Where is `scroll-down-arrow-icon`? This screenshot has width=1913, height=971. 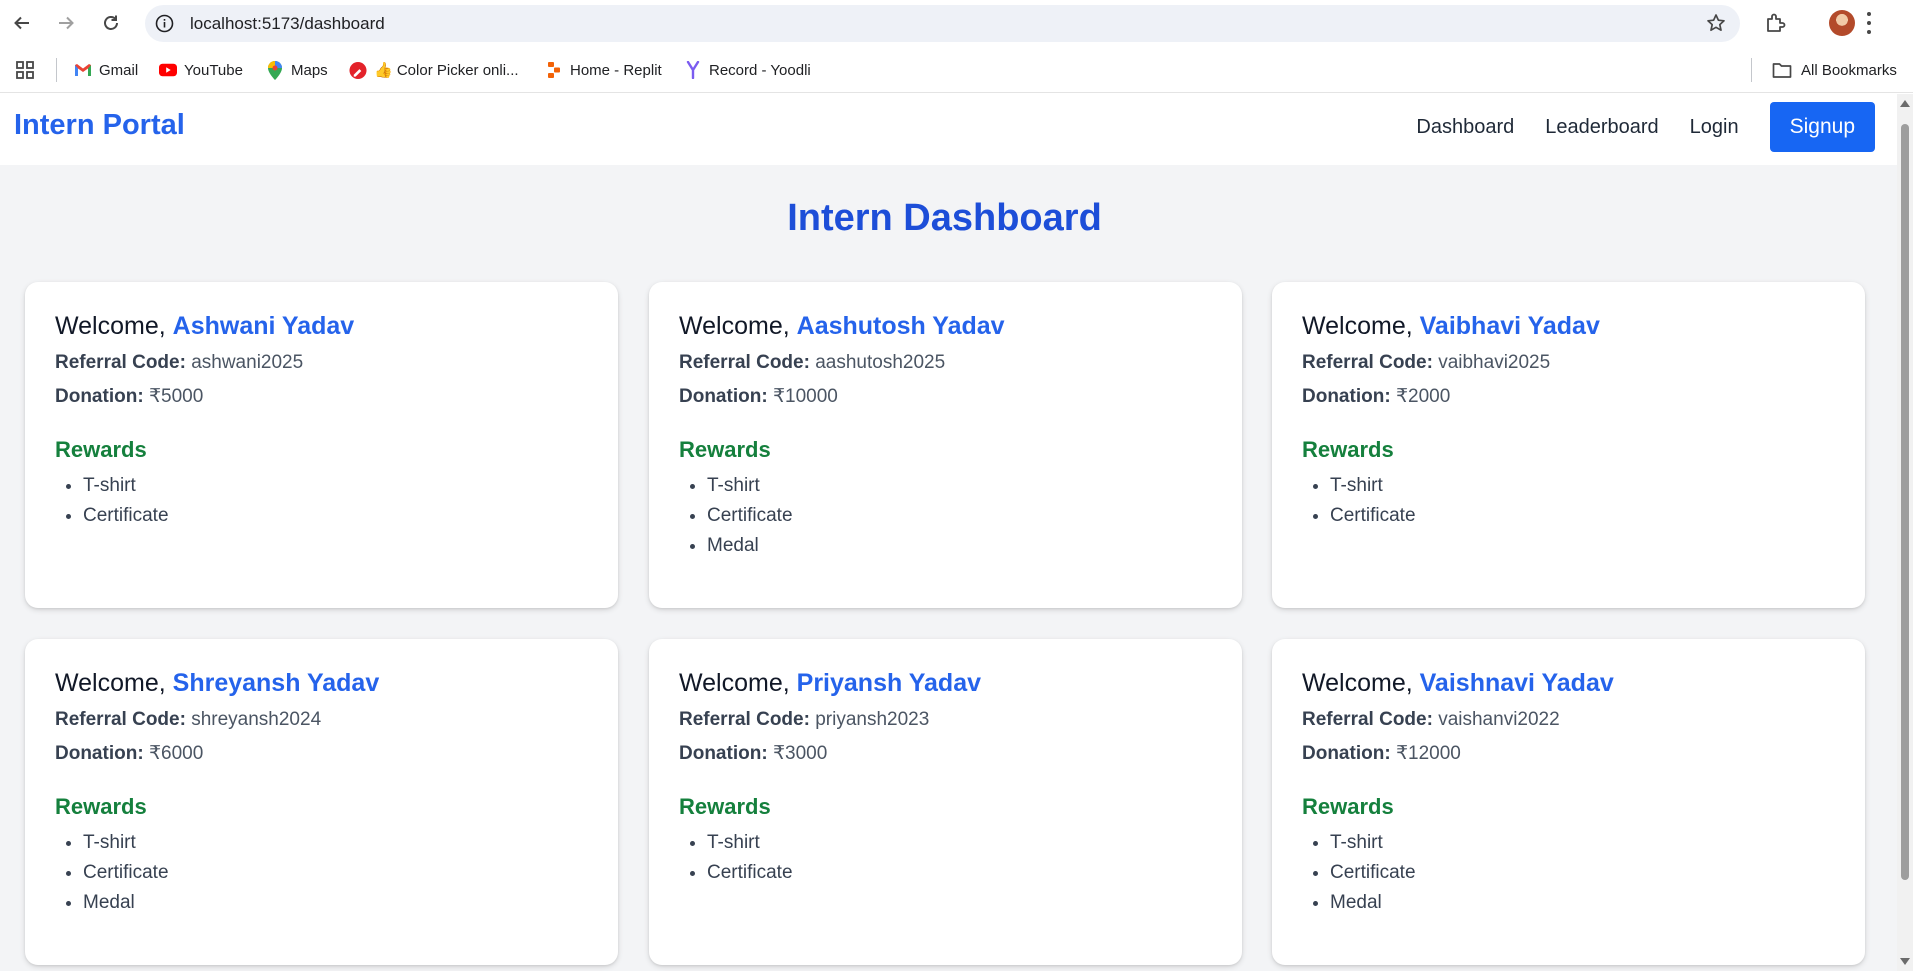 scroll-down-arrow-icon is located at coordinates (1905, 961).